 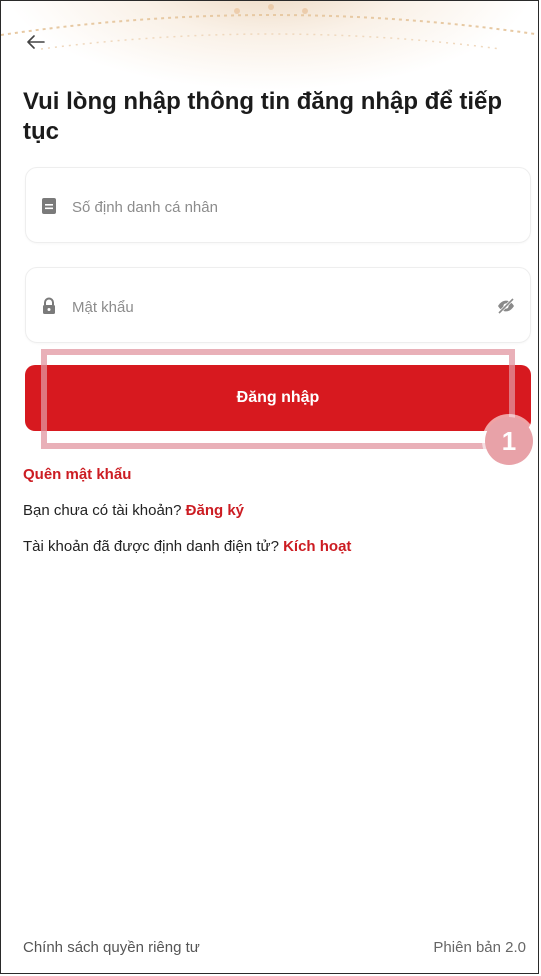 I want to click on step-number-badge: 1, so click(x=509, y=441).